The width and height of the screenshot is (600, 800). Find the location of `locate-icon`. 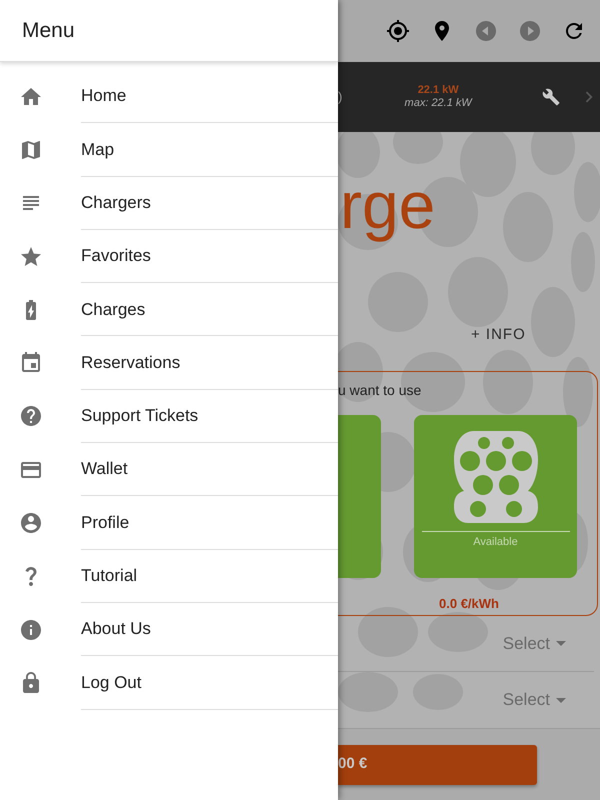

locate-icon is located at coordinates (398, 31).